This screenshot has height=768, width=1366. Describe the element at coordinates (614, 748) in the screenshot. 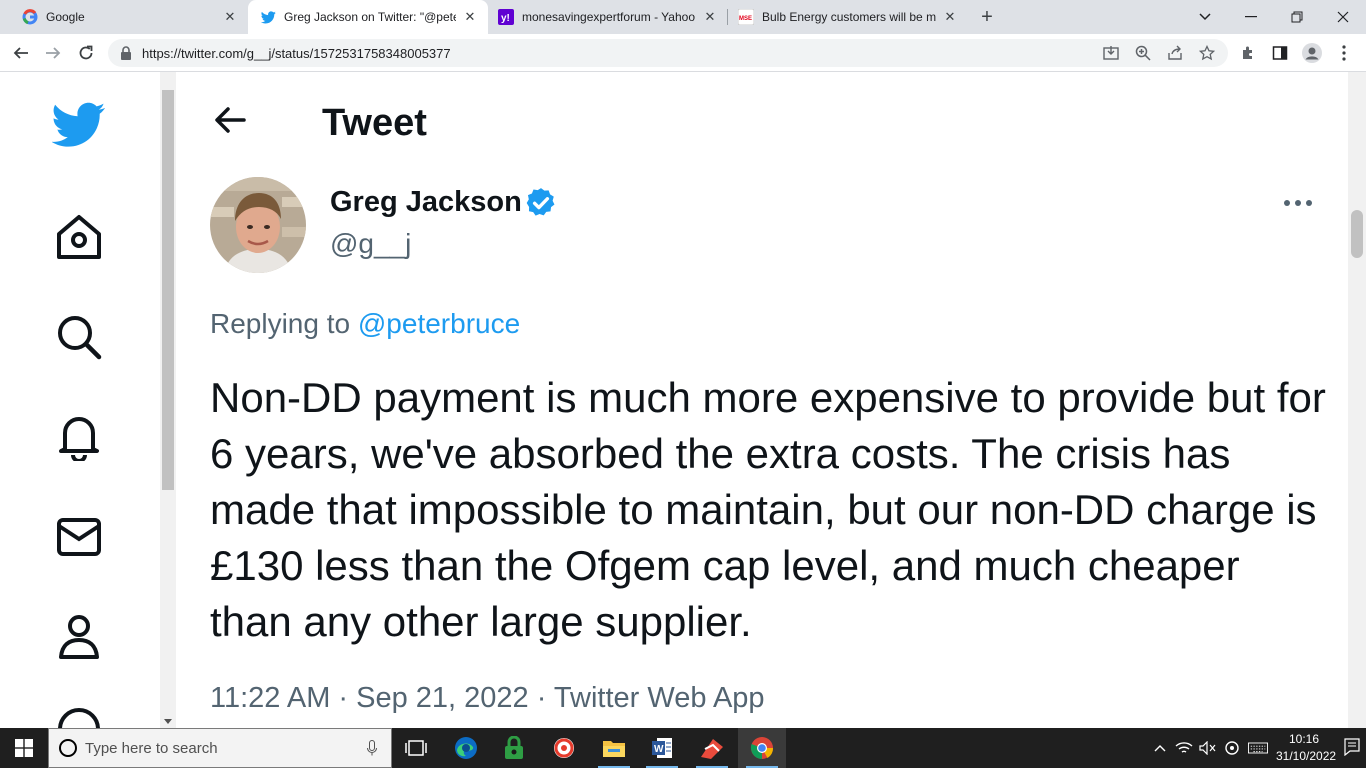

I see `file-explorer-icon` at that location.